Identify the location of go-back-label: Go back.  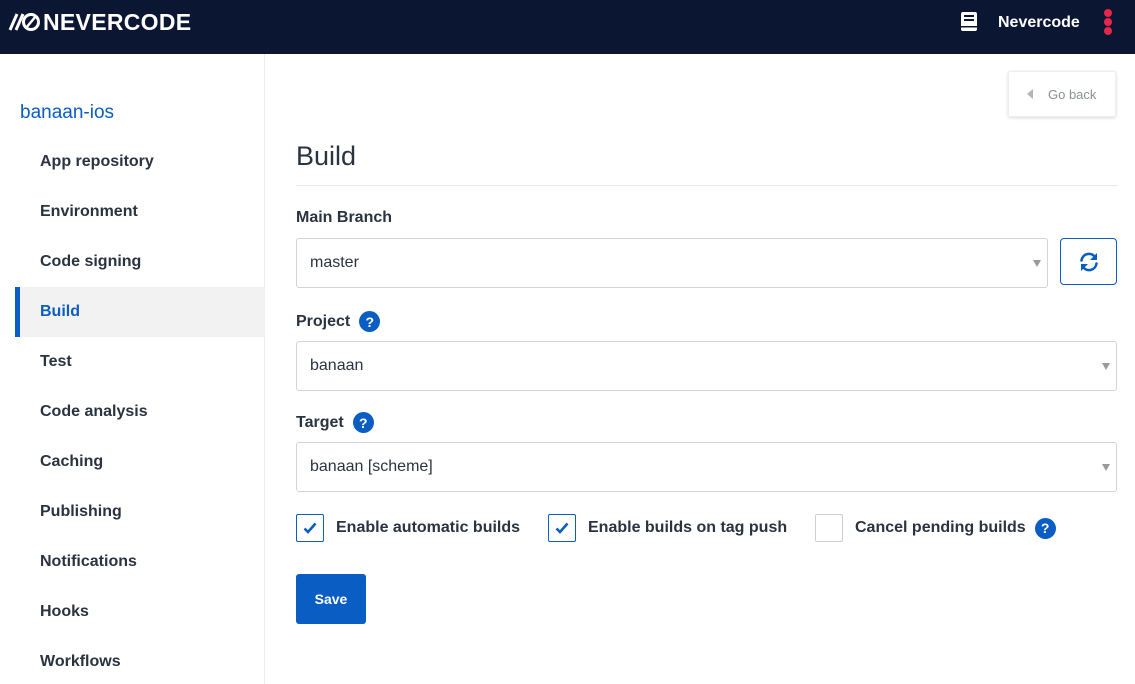
(1072, 94).